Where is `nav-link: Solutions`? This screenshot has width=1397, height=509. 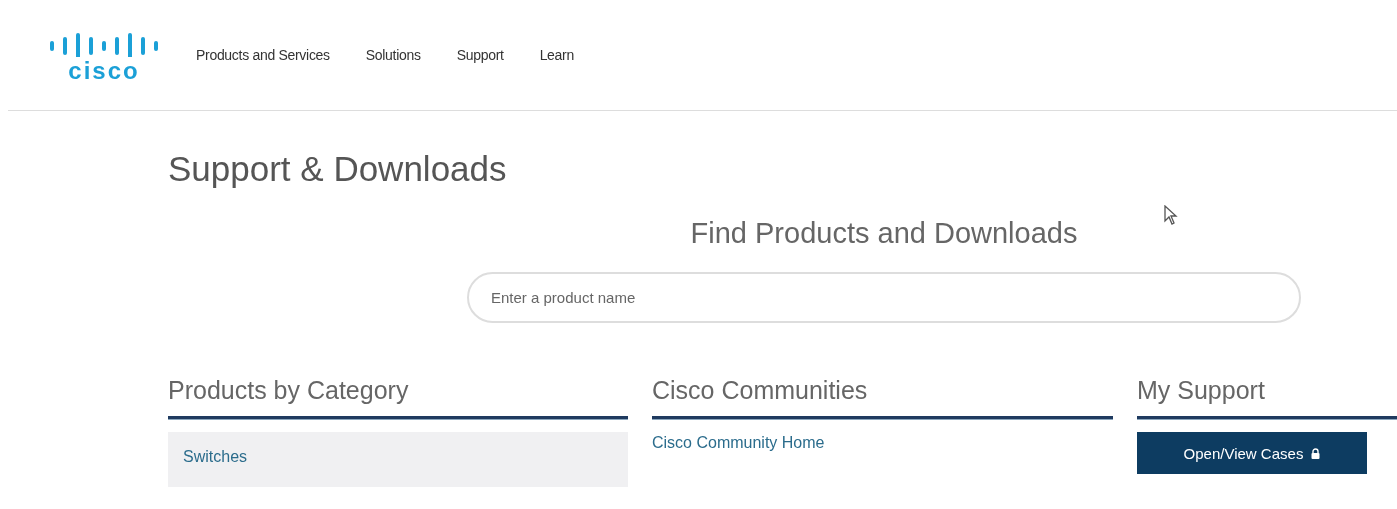
nav-link: Solutions is located at coordinates (393, 55).